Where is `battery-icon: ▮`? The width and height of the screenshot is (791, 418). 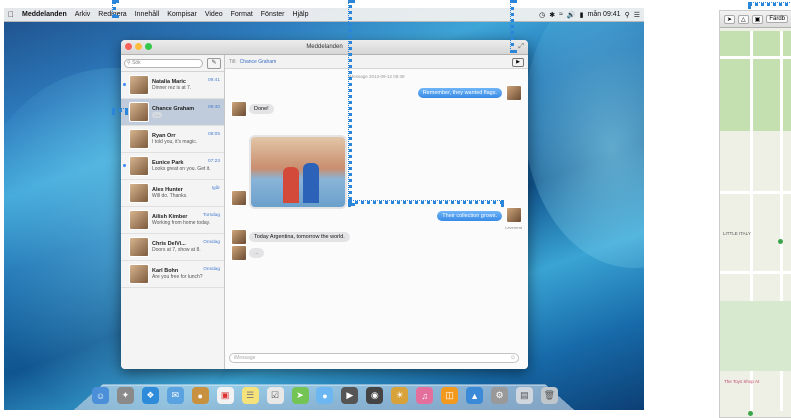 battery-icon: ▮ is located at coordinates (582, 15).